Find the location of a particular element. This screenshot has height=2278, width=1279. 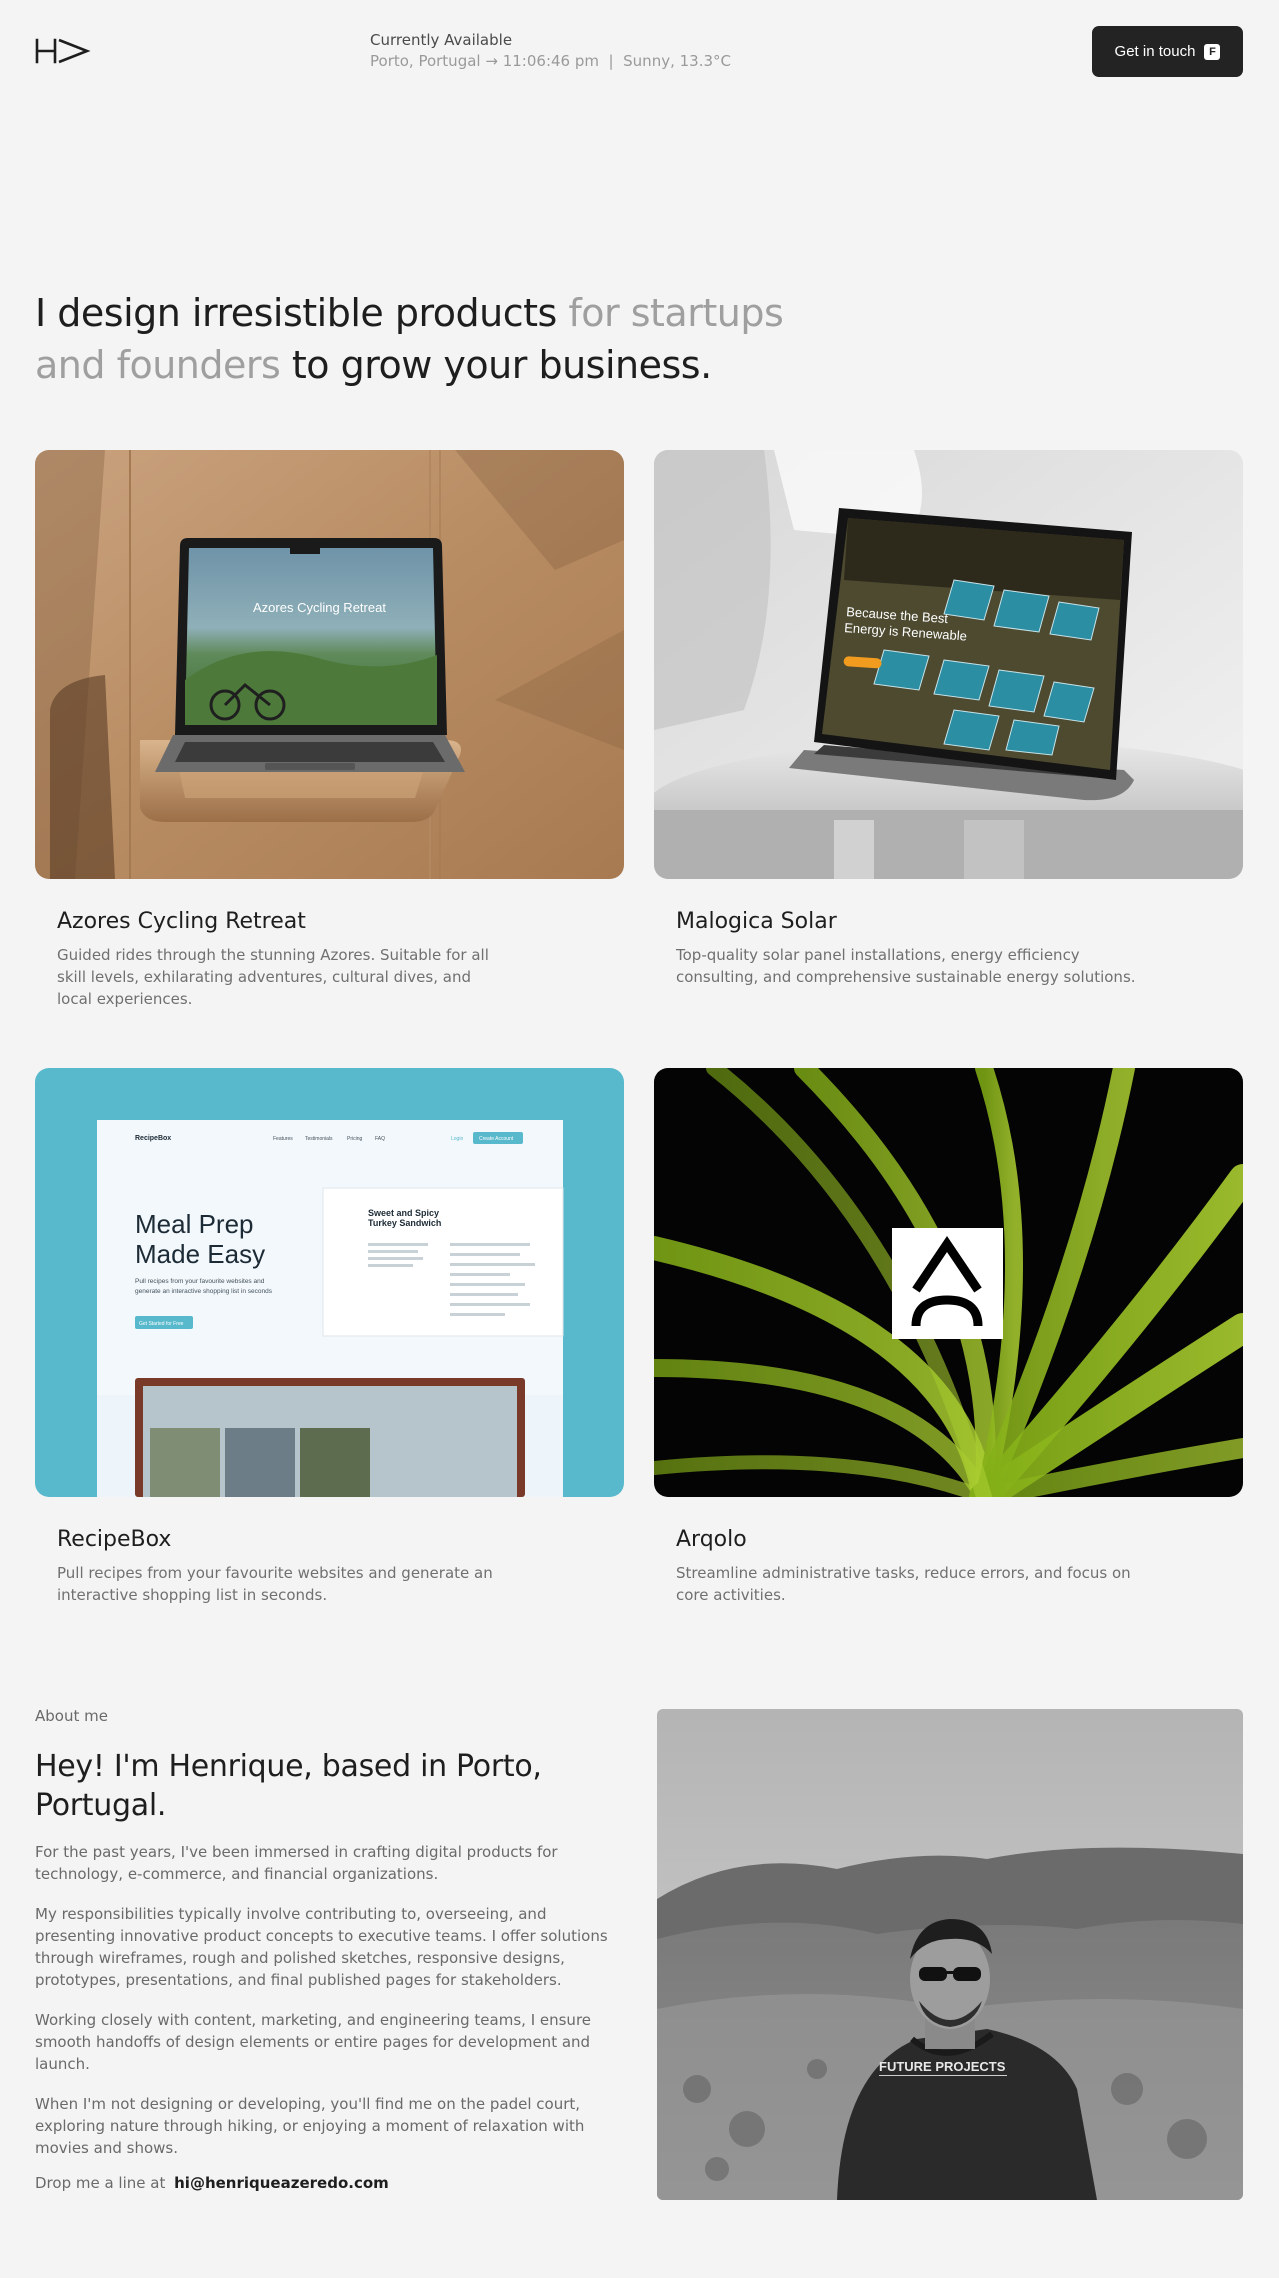

recipebox-mock-nav-1: Features is located at coordinates (283, 1139).